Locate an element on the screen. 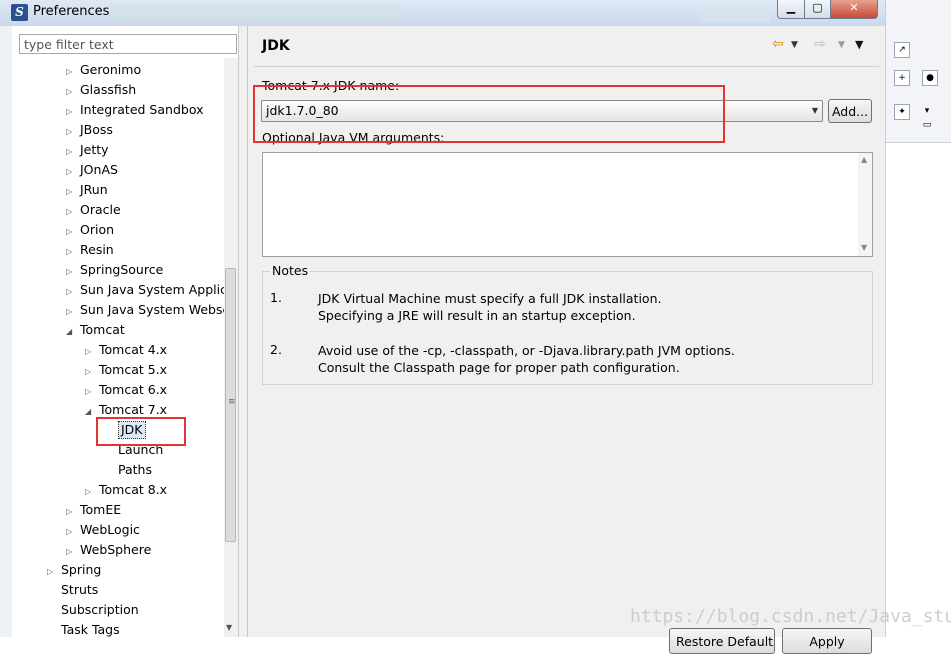  notes-title: Notes is located at coordinates (290, 270).